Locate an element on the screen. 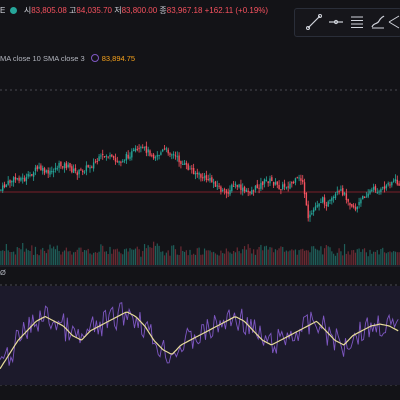 This screenshot has width=400, height=400. brush-icon is located at coordinates (378, 22).